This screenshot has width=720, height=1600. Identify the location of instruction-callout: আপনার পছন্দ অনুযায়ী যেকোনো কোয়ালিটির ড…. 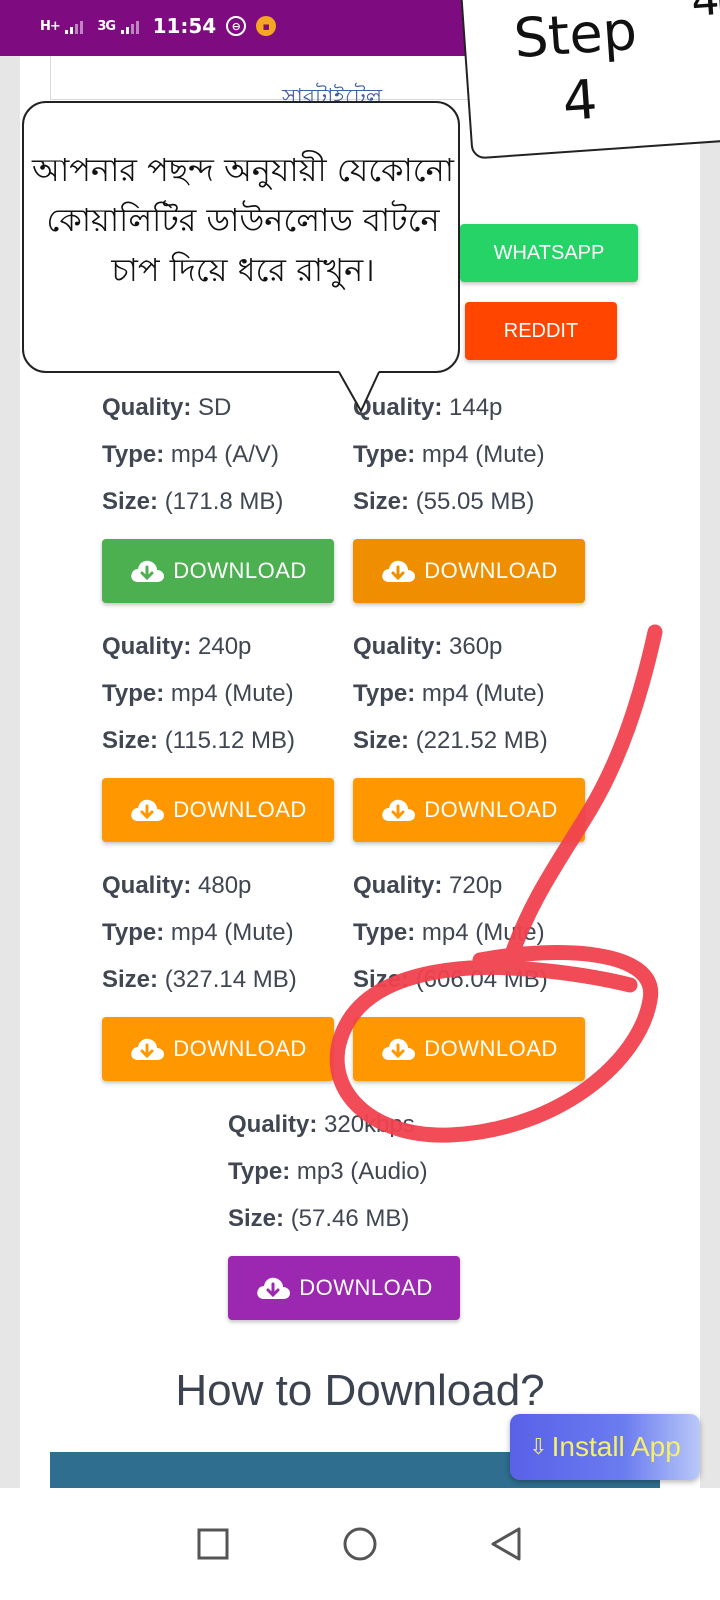
(241, 237).